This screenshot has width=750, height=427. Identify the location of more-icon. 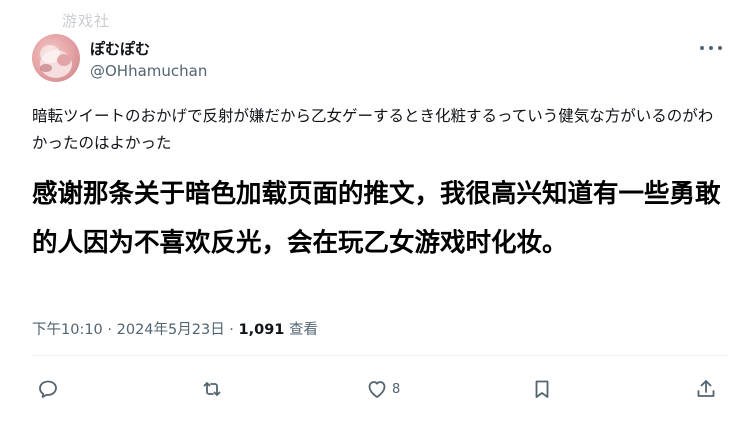
(711, 48).